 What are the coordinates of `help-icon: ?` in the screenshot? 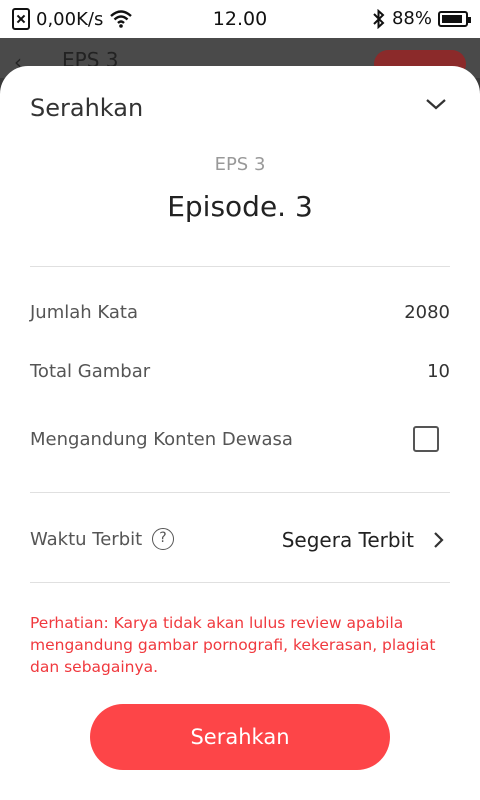 It's located at (163, 539).